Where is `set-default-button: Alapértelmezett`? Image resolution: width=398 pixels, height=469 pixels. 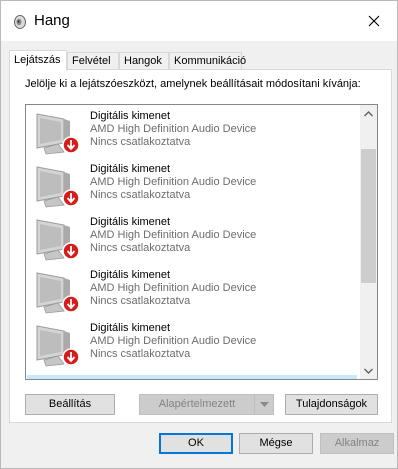
set-default-button: Alapértelmezett is located at coordinates (197, 404).